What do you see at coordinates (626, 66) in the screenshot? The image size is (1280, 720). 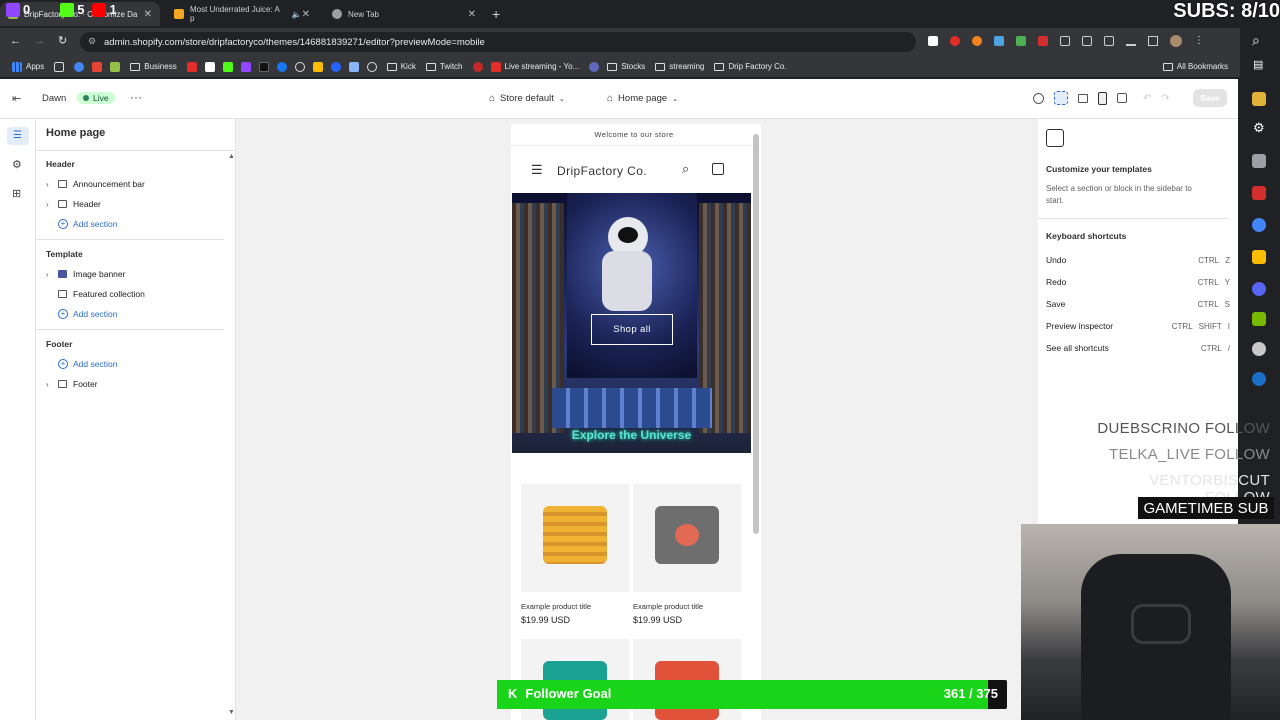 I see `bookmark-stocks: Stocks` at bounding box center [626, 66].